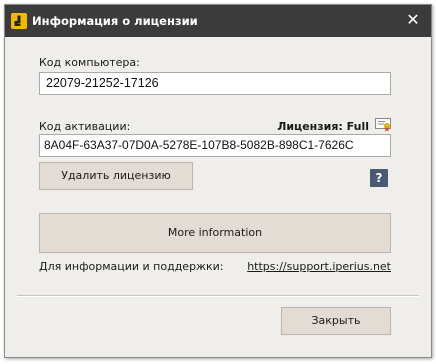 The width and height of the screenshot is (436, 364). What do you see at coordinates (85, 126) in the screenshot?
I see `activation-code-label: Код активации:` at bounding box center [85, 126].